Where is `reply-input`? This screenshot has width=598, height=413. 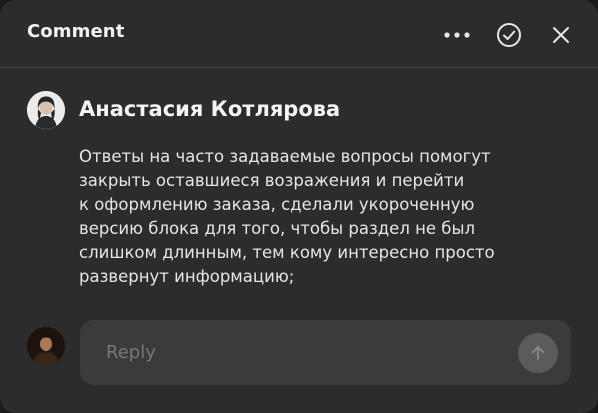 reply-input is located at coordinates (290, 352).